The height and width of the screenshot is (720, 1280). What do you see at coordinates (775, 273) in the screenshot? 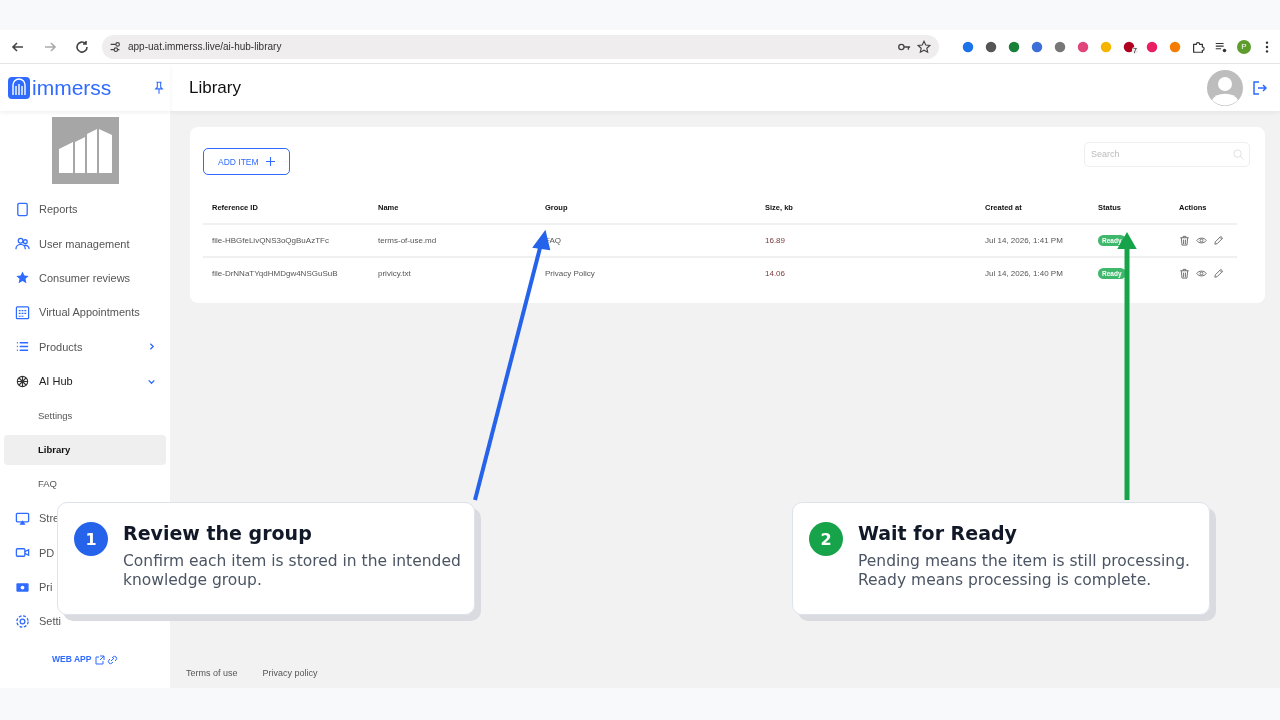
I see `table-cell: 14.06` at bounding box center [775, 273].